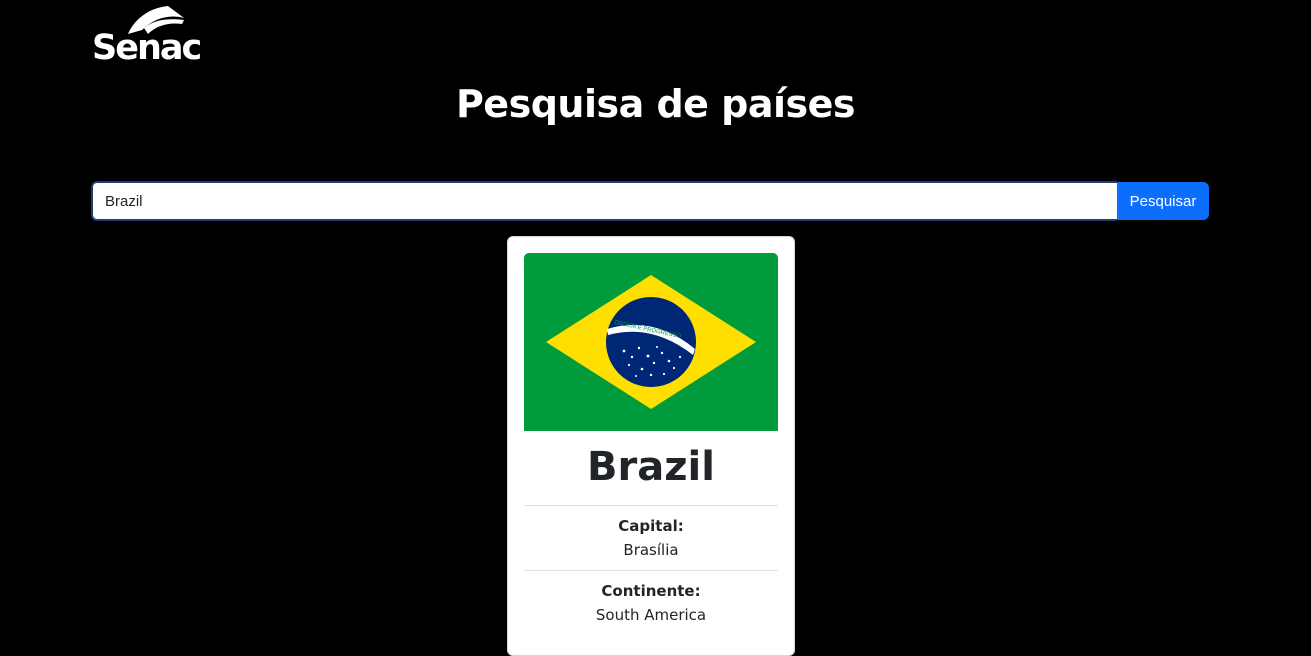  I want to click on country-flag: ORDEM E PROGRESSO, so click(651, 342).